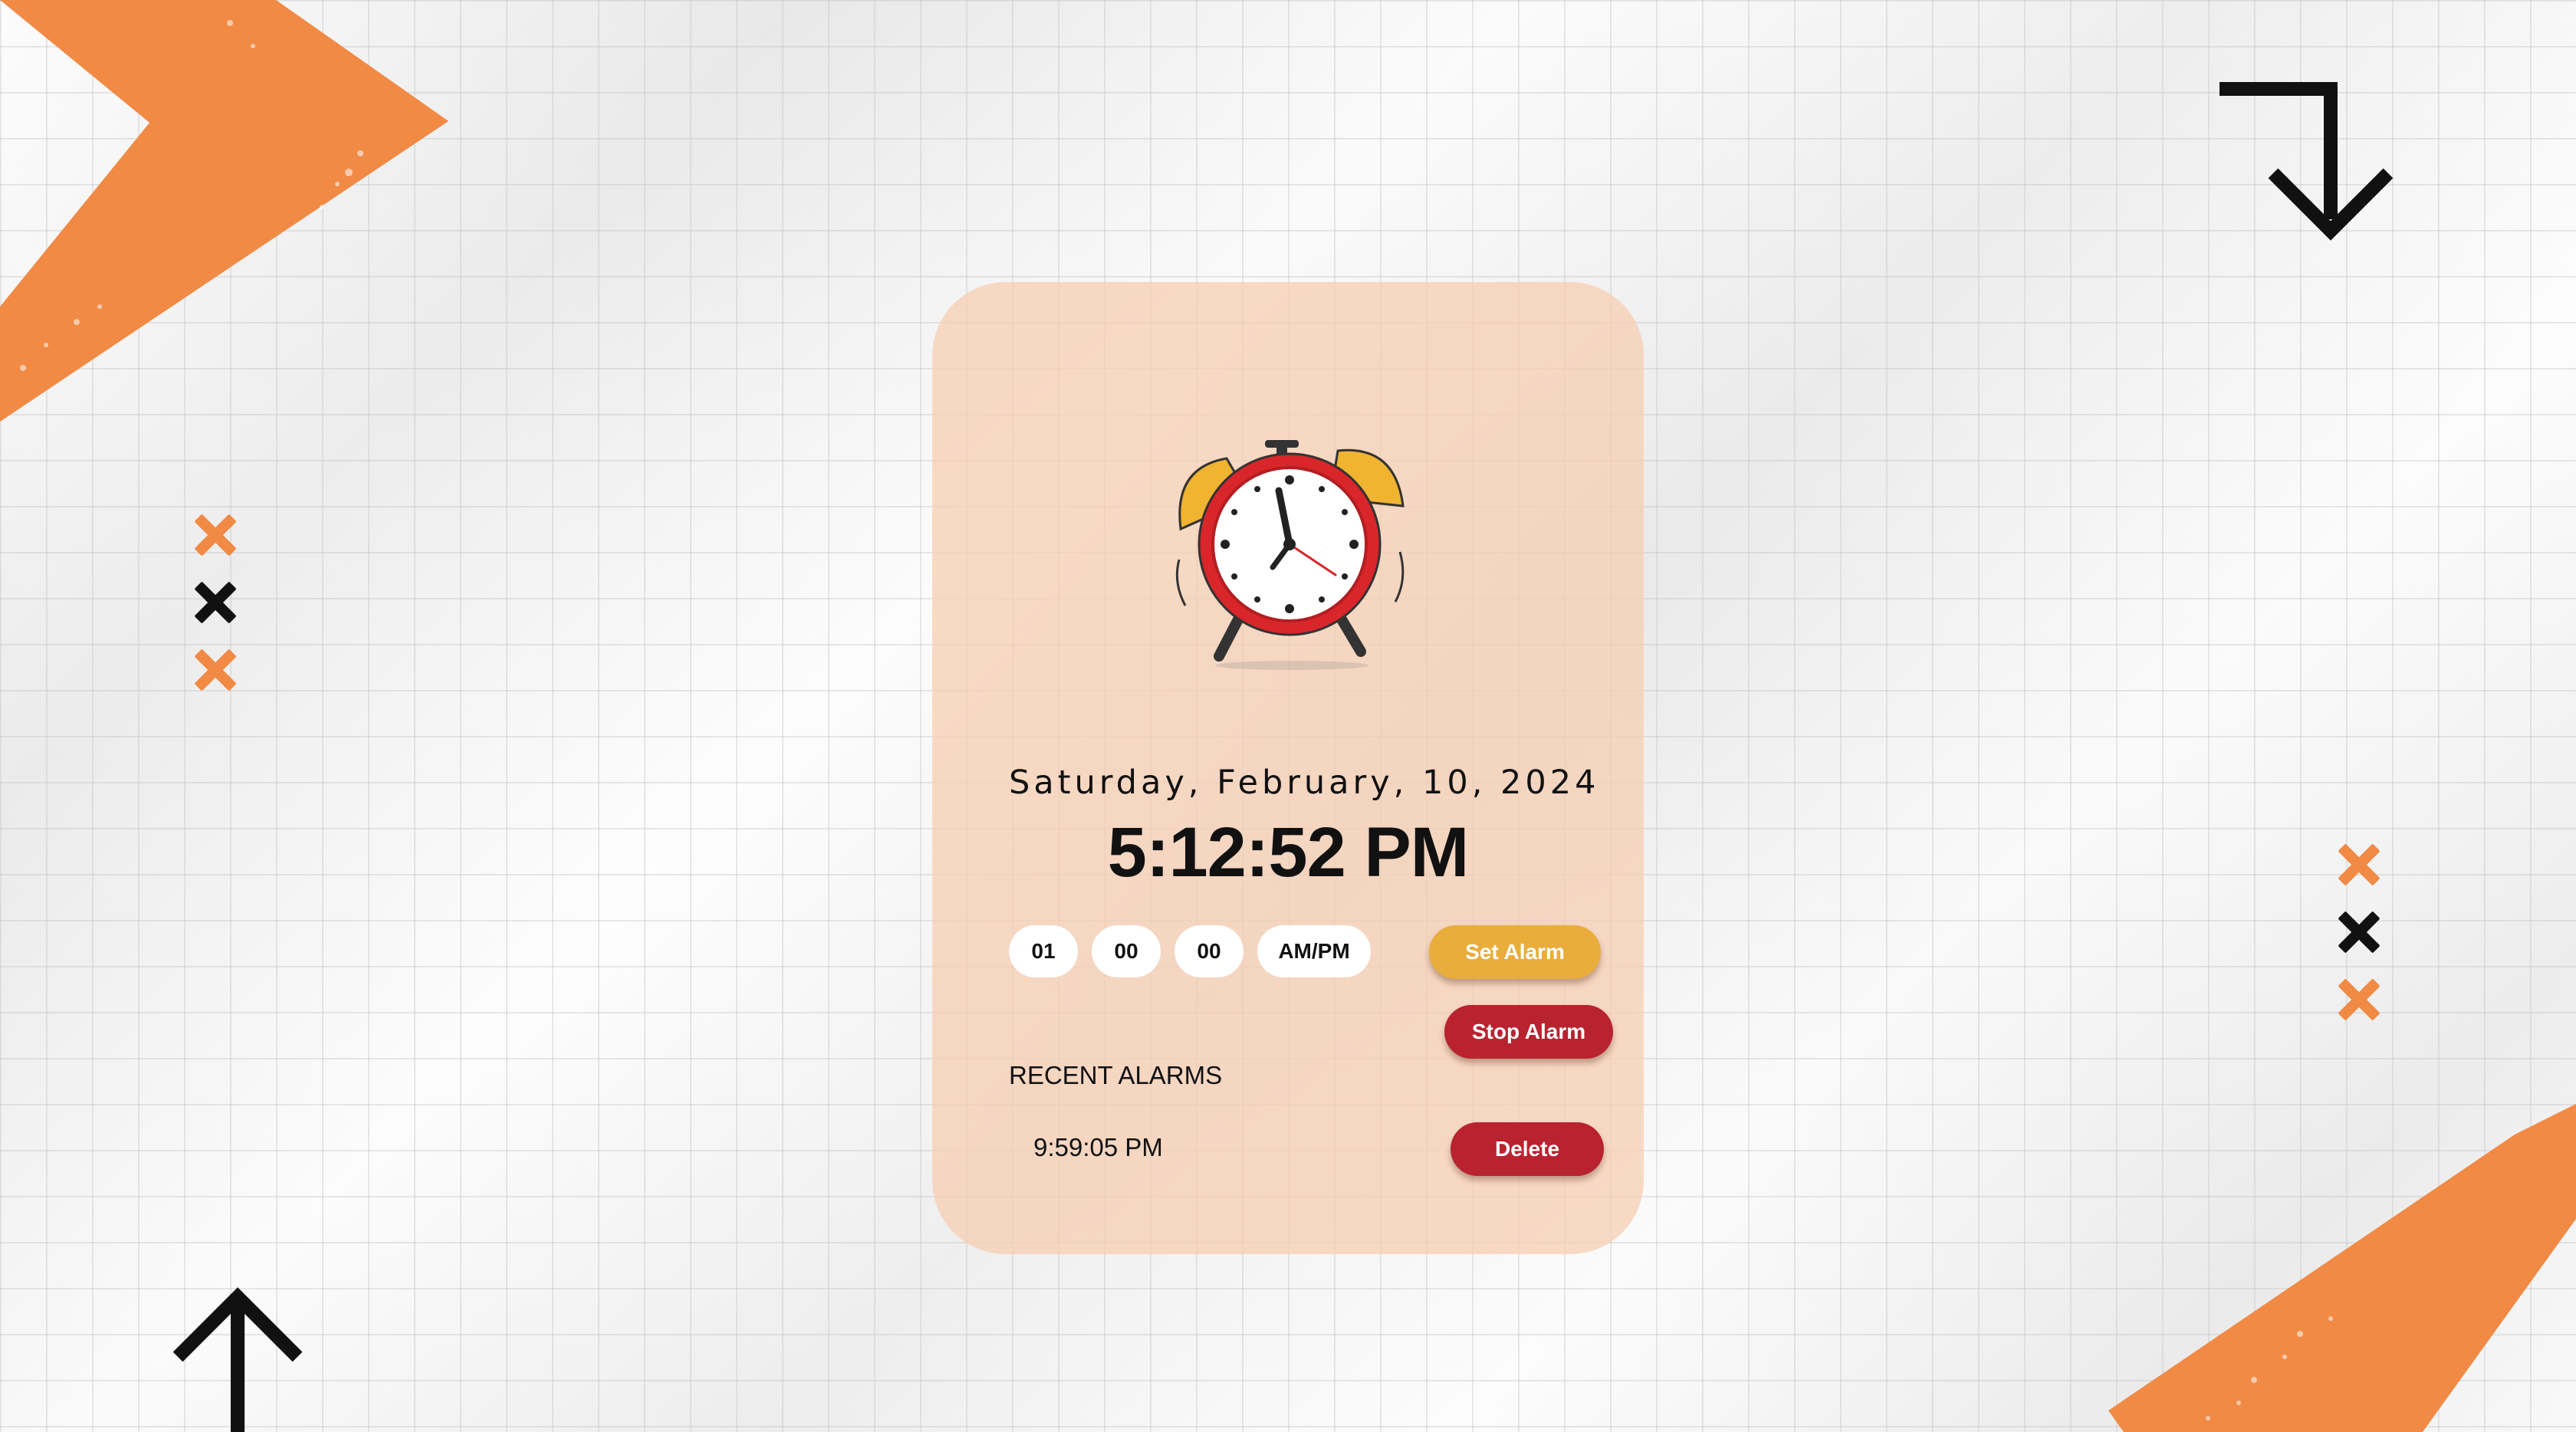  What do you see at coordinates (1304, 783) in the screenshot?
I see `current-date: Saturday, February, 10, 2024` at bounding box center [1304, 783].